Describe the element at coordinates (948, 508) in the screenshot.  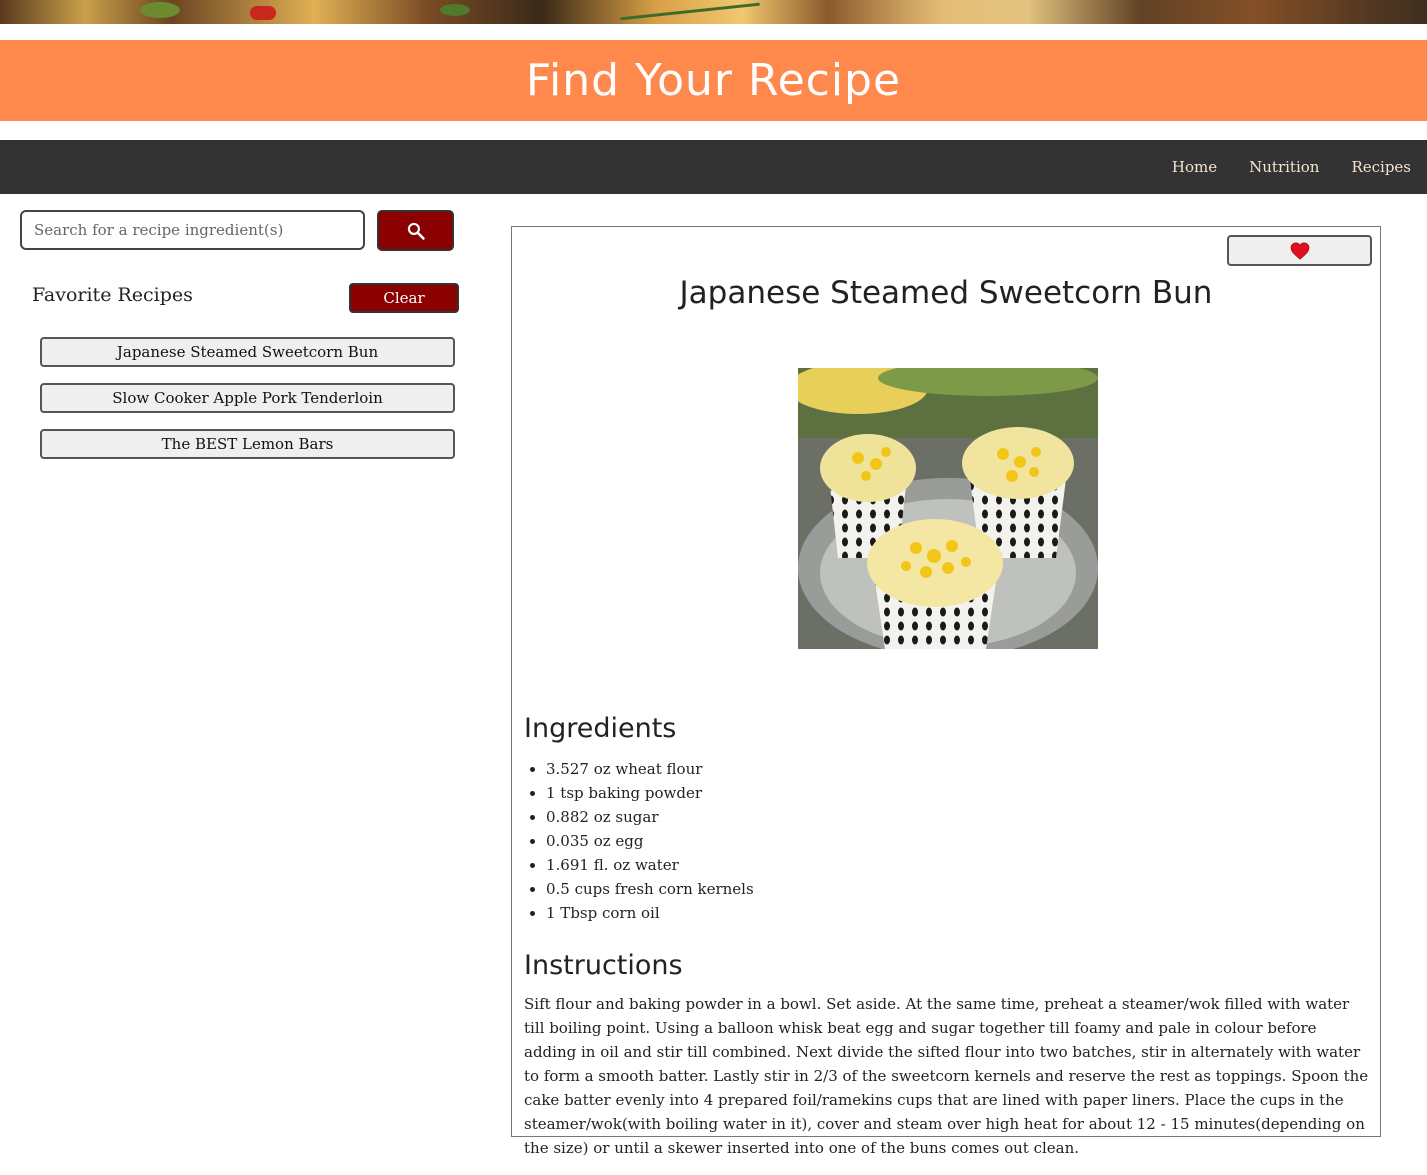
I see `recipe-photo` at that location.